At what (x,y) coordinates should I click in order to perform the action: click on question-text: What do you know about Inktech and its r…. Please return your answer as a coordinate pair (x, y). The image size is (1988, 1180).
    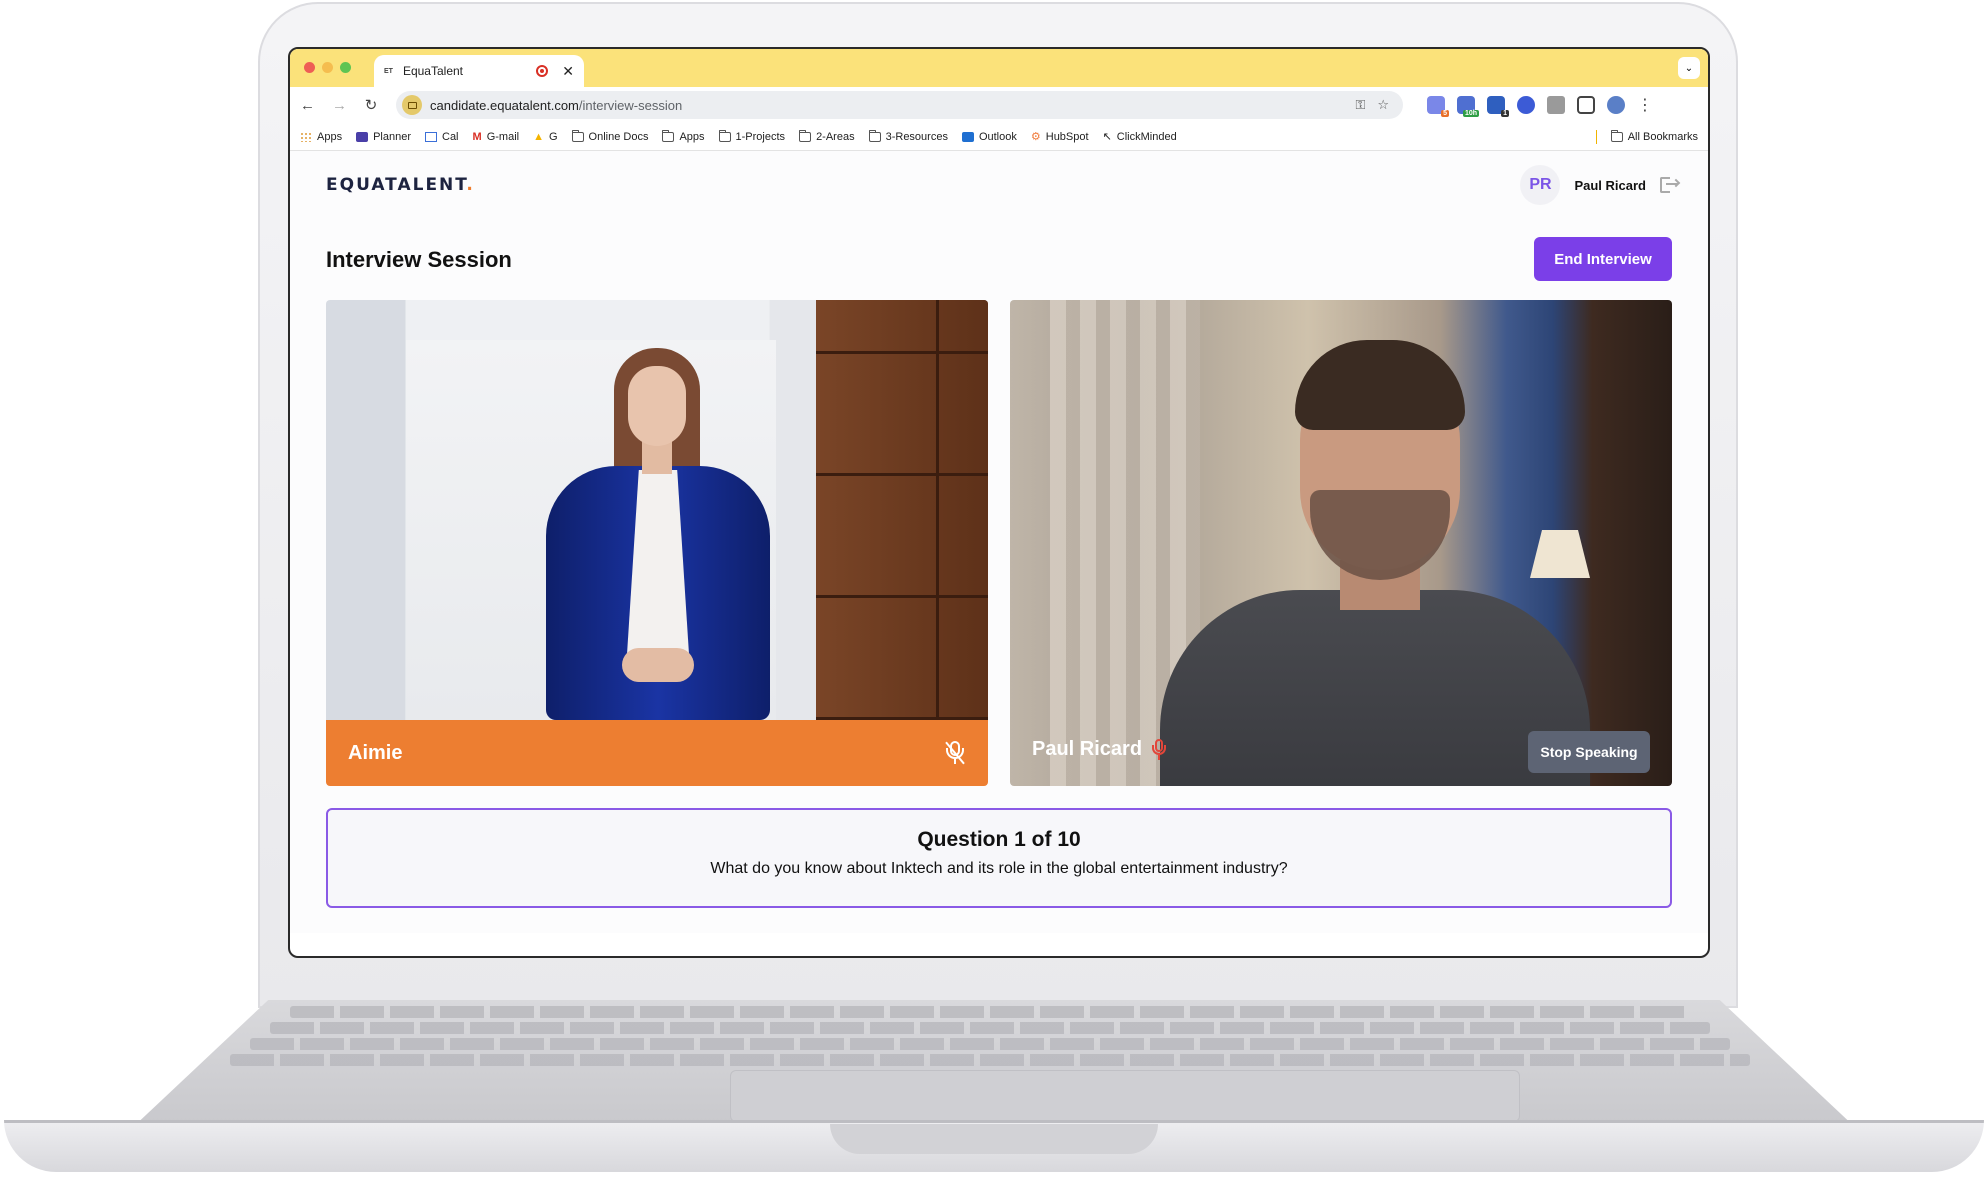
    Looking at the image, I should click on (999, 868).